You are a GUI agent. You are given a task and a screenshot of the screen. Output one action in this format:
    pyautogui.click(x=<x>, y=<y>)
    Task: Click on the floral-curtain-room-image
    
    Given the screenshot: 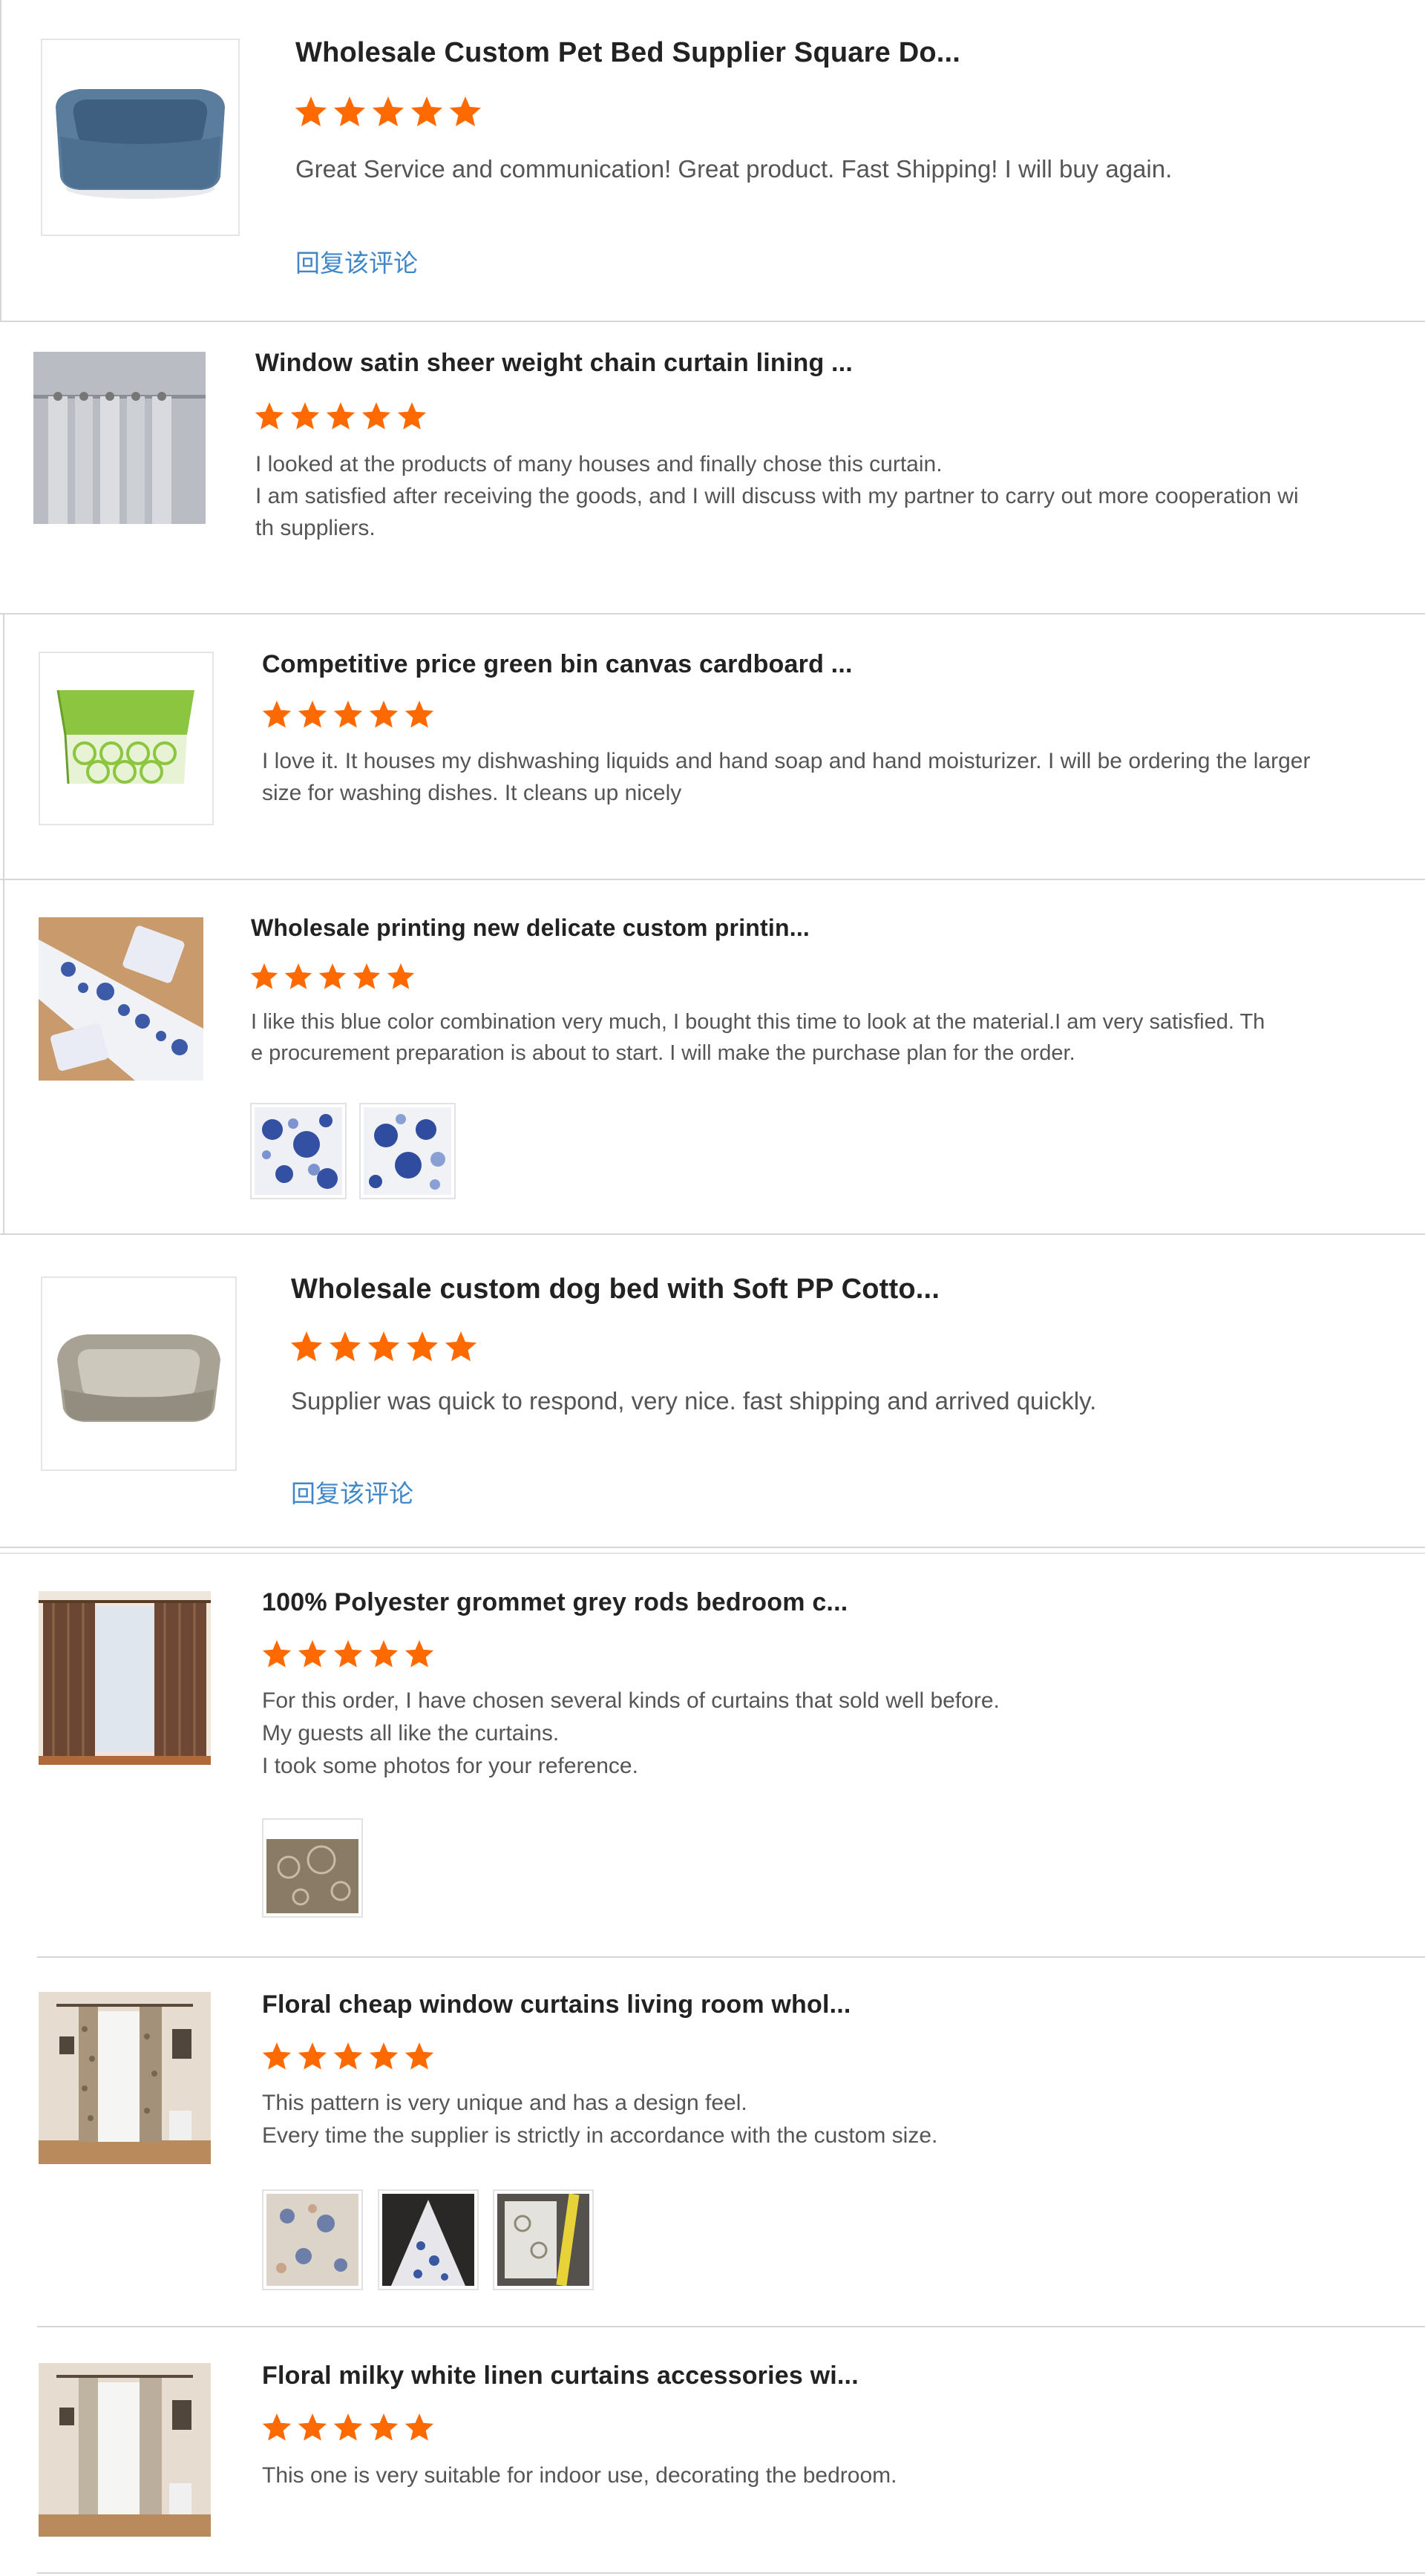 What is the action you would take?
    pyautogui.click(x=125, y=2078)
    